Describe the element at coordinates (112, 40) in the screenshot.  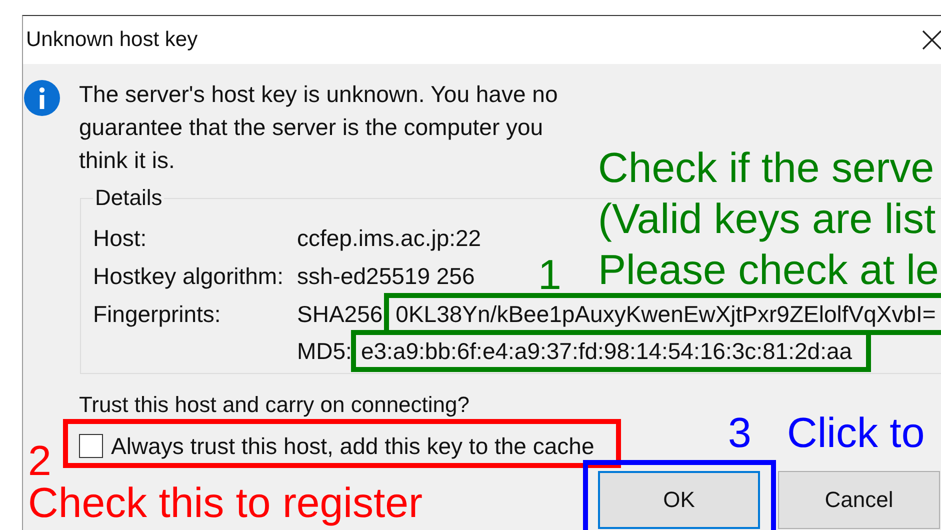
I see `window-title: Unknown host key` at that location.